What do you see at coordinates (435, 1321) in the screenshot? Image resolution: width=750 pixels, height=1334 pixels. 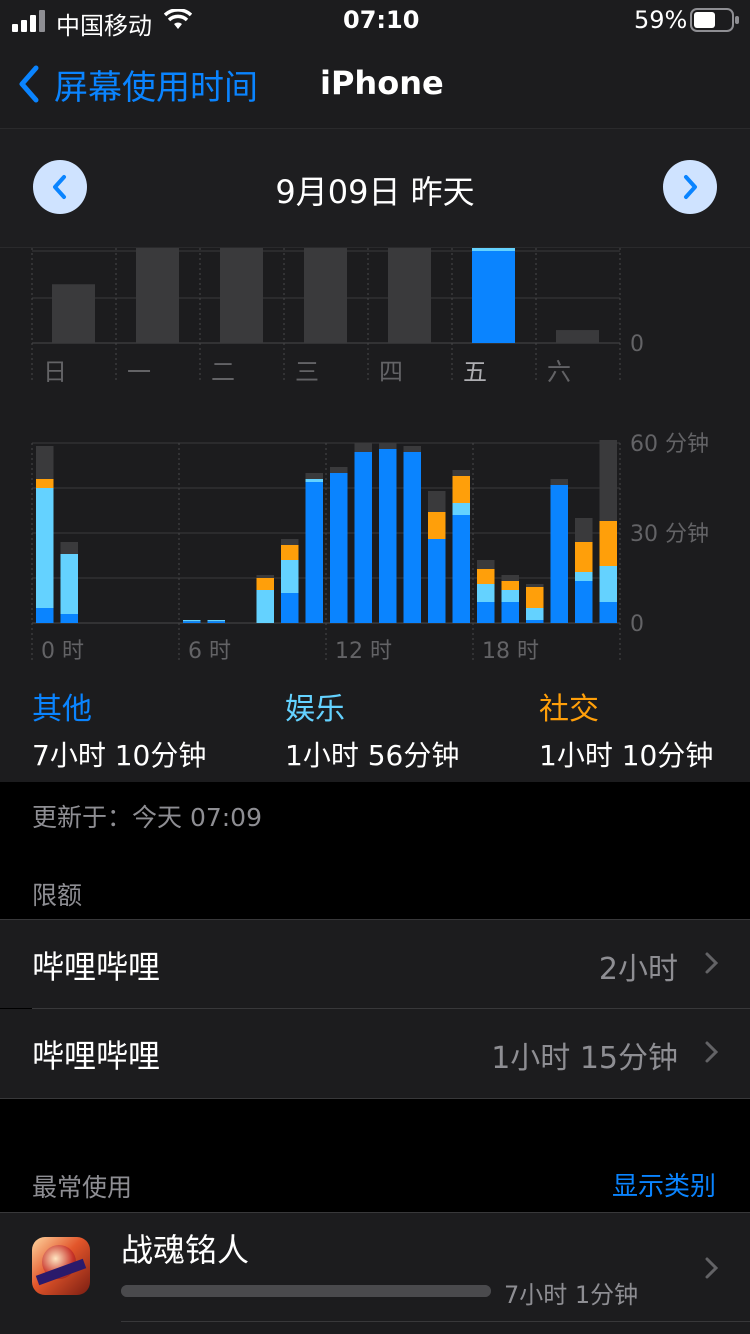 I see `divider` at bounding box center [435, 1321].